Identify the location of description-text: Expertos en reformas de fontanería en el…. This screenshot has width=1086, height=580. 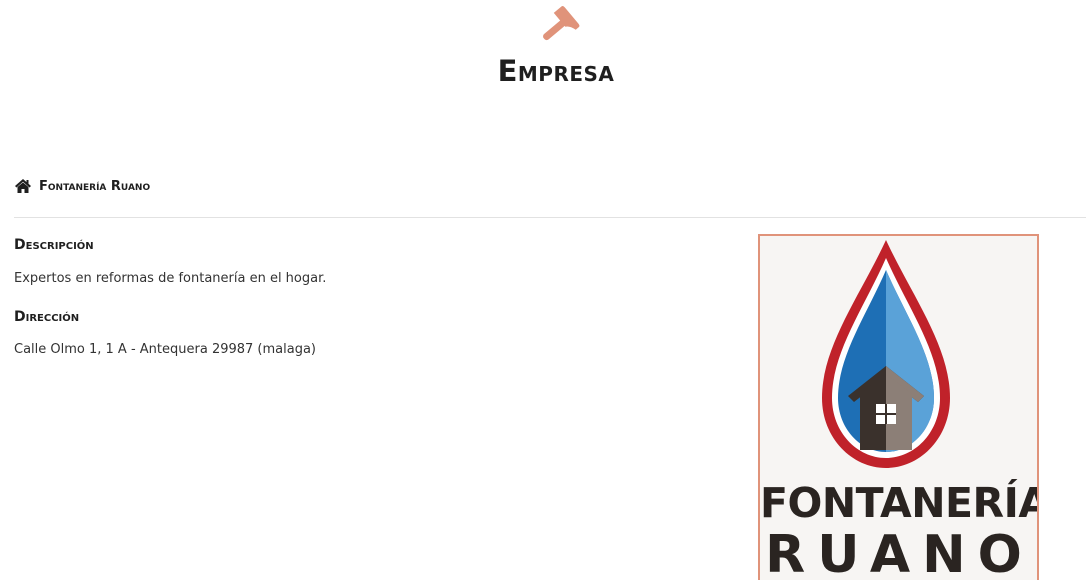
(170, 278).